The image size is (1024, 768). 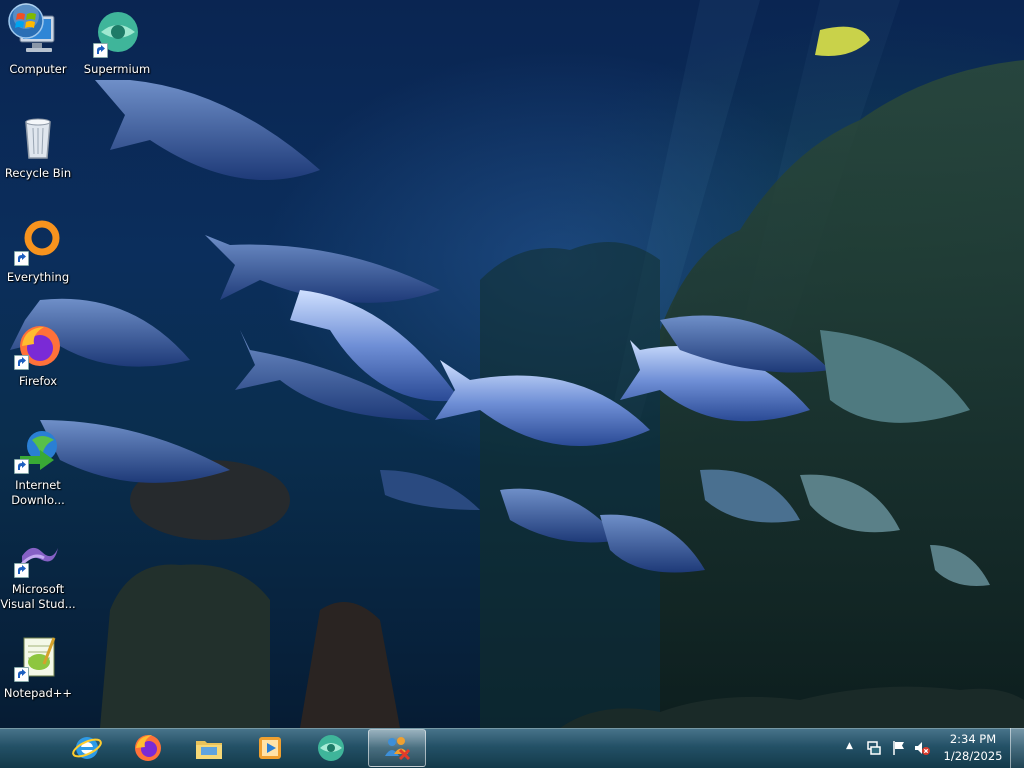 What do you see at coordinates (38, 381) in the screenshot?
I see `desktop-icon-label: Firefox` at bounding box center [38, 381].